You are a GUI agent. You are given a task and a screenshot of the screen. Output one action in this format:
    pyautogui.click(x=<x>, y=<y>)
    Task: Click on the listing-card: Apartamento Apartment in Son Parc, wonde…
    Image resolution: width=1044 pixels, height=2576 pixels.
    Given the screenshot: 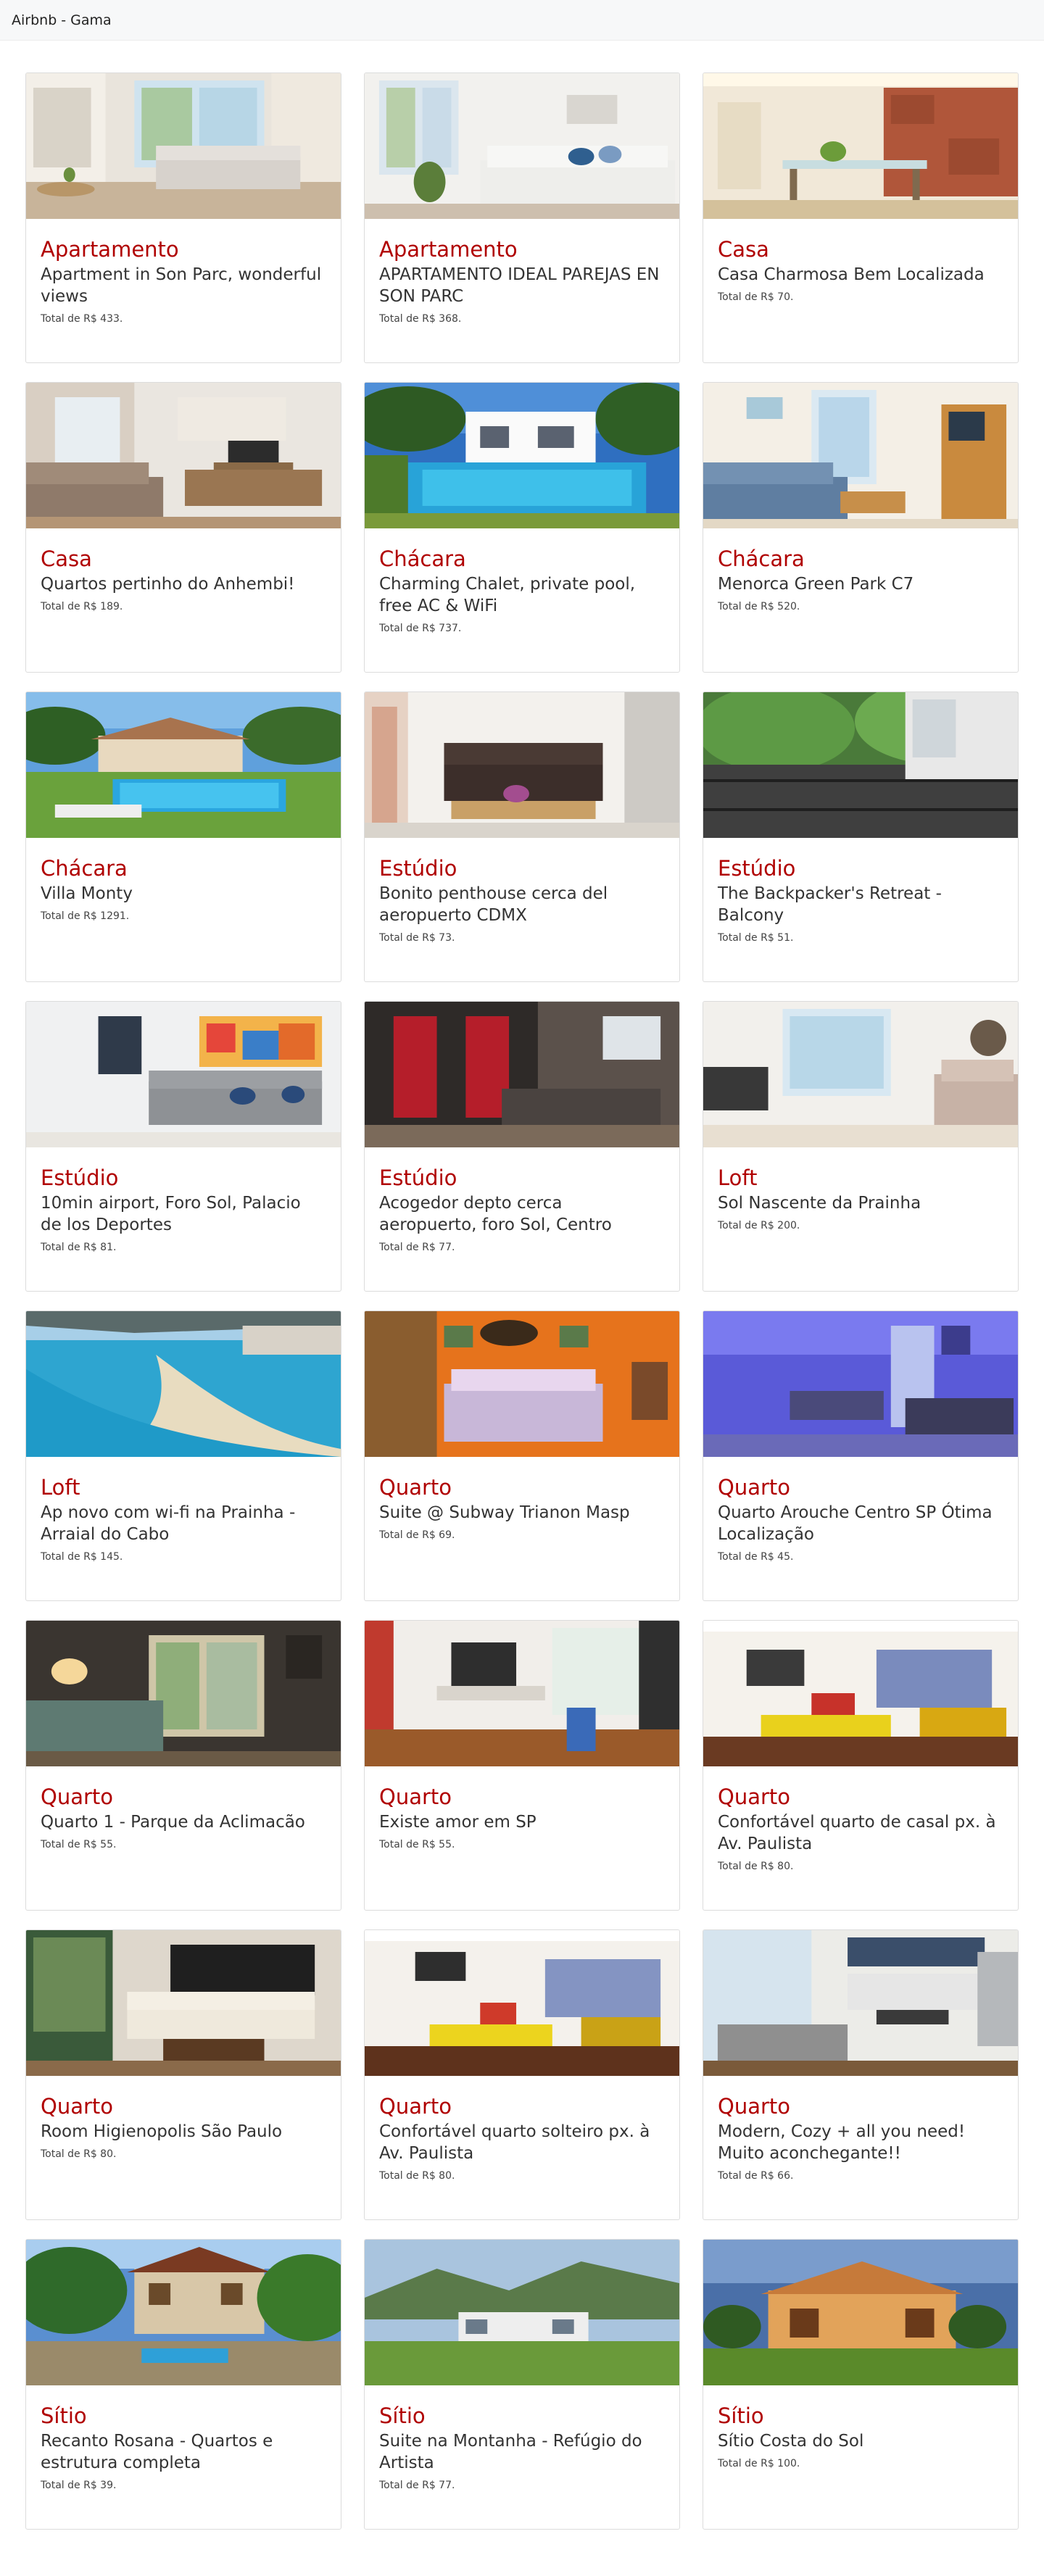 What is the action you would take?
    pyautogui.click(x=183, y=217)
    